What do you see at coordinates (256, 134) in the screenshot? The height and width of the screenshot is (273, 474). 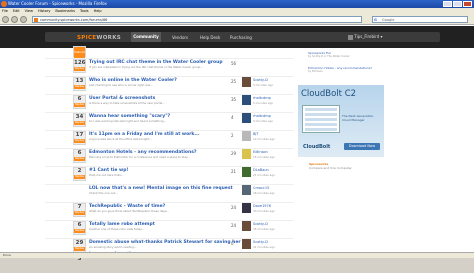 I see `last-poster: BJT` at bounding box center [256, 134].